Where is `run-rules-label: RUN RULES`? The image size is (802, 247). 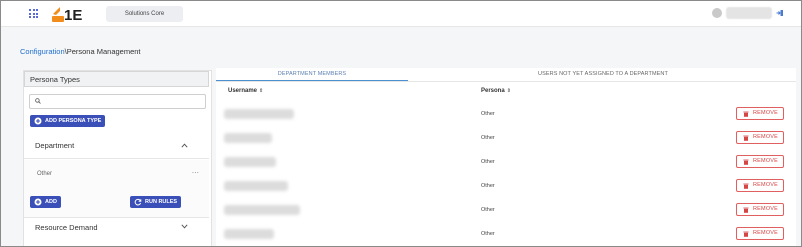
run-rules-label: RUN RULES is located at coordinates (161, 202).